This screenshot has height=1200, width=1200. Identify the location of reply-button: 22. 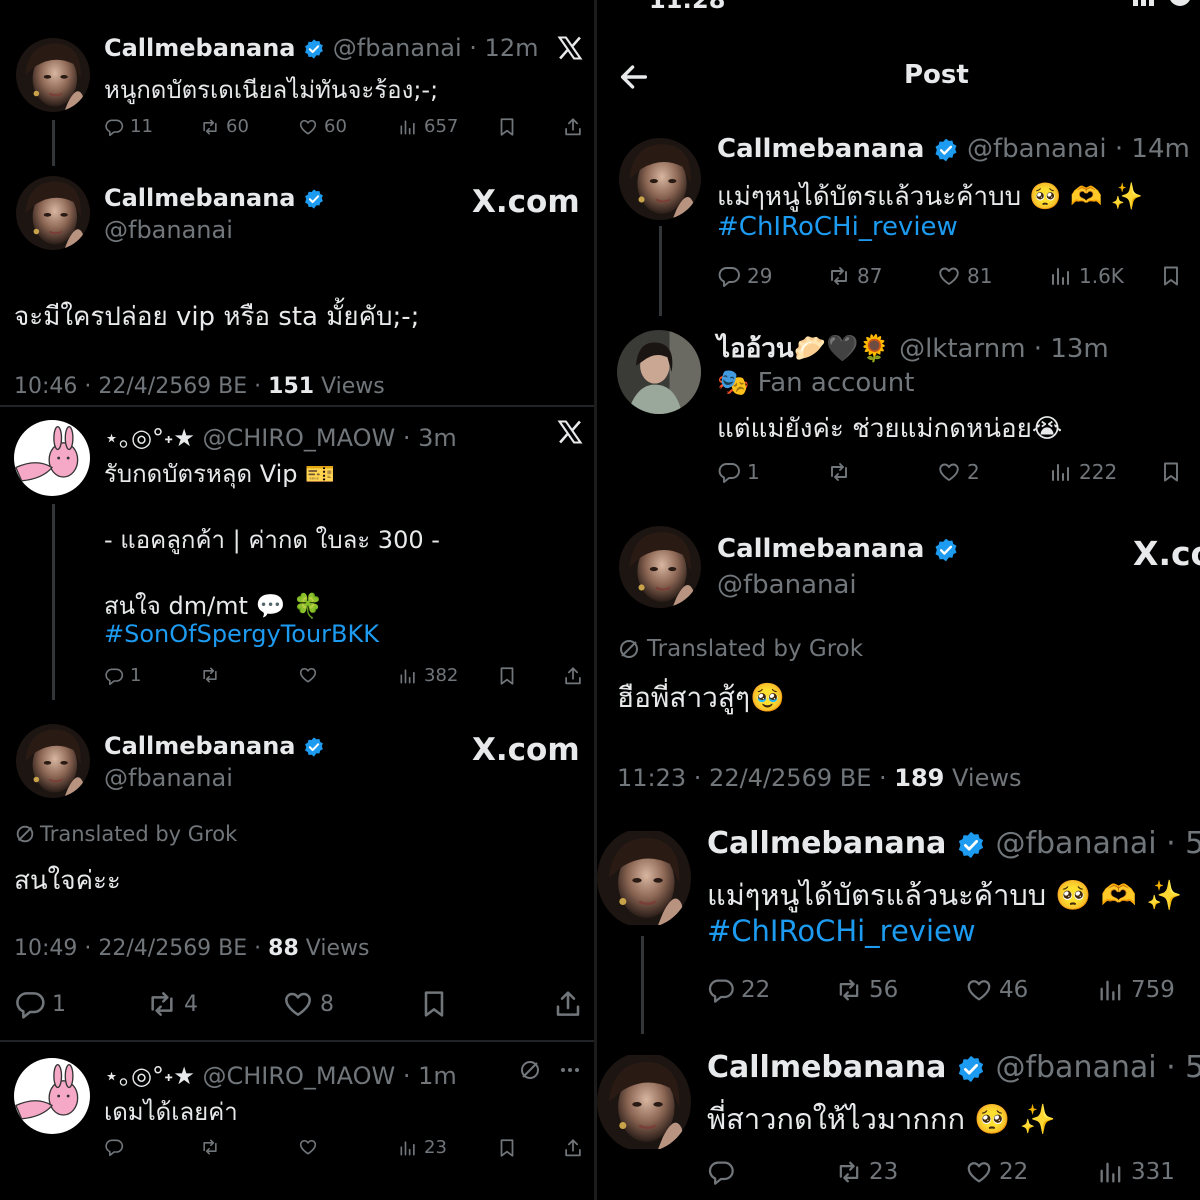
(738, 990).